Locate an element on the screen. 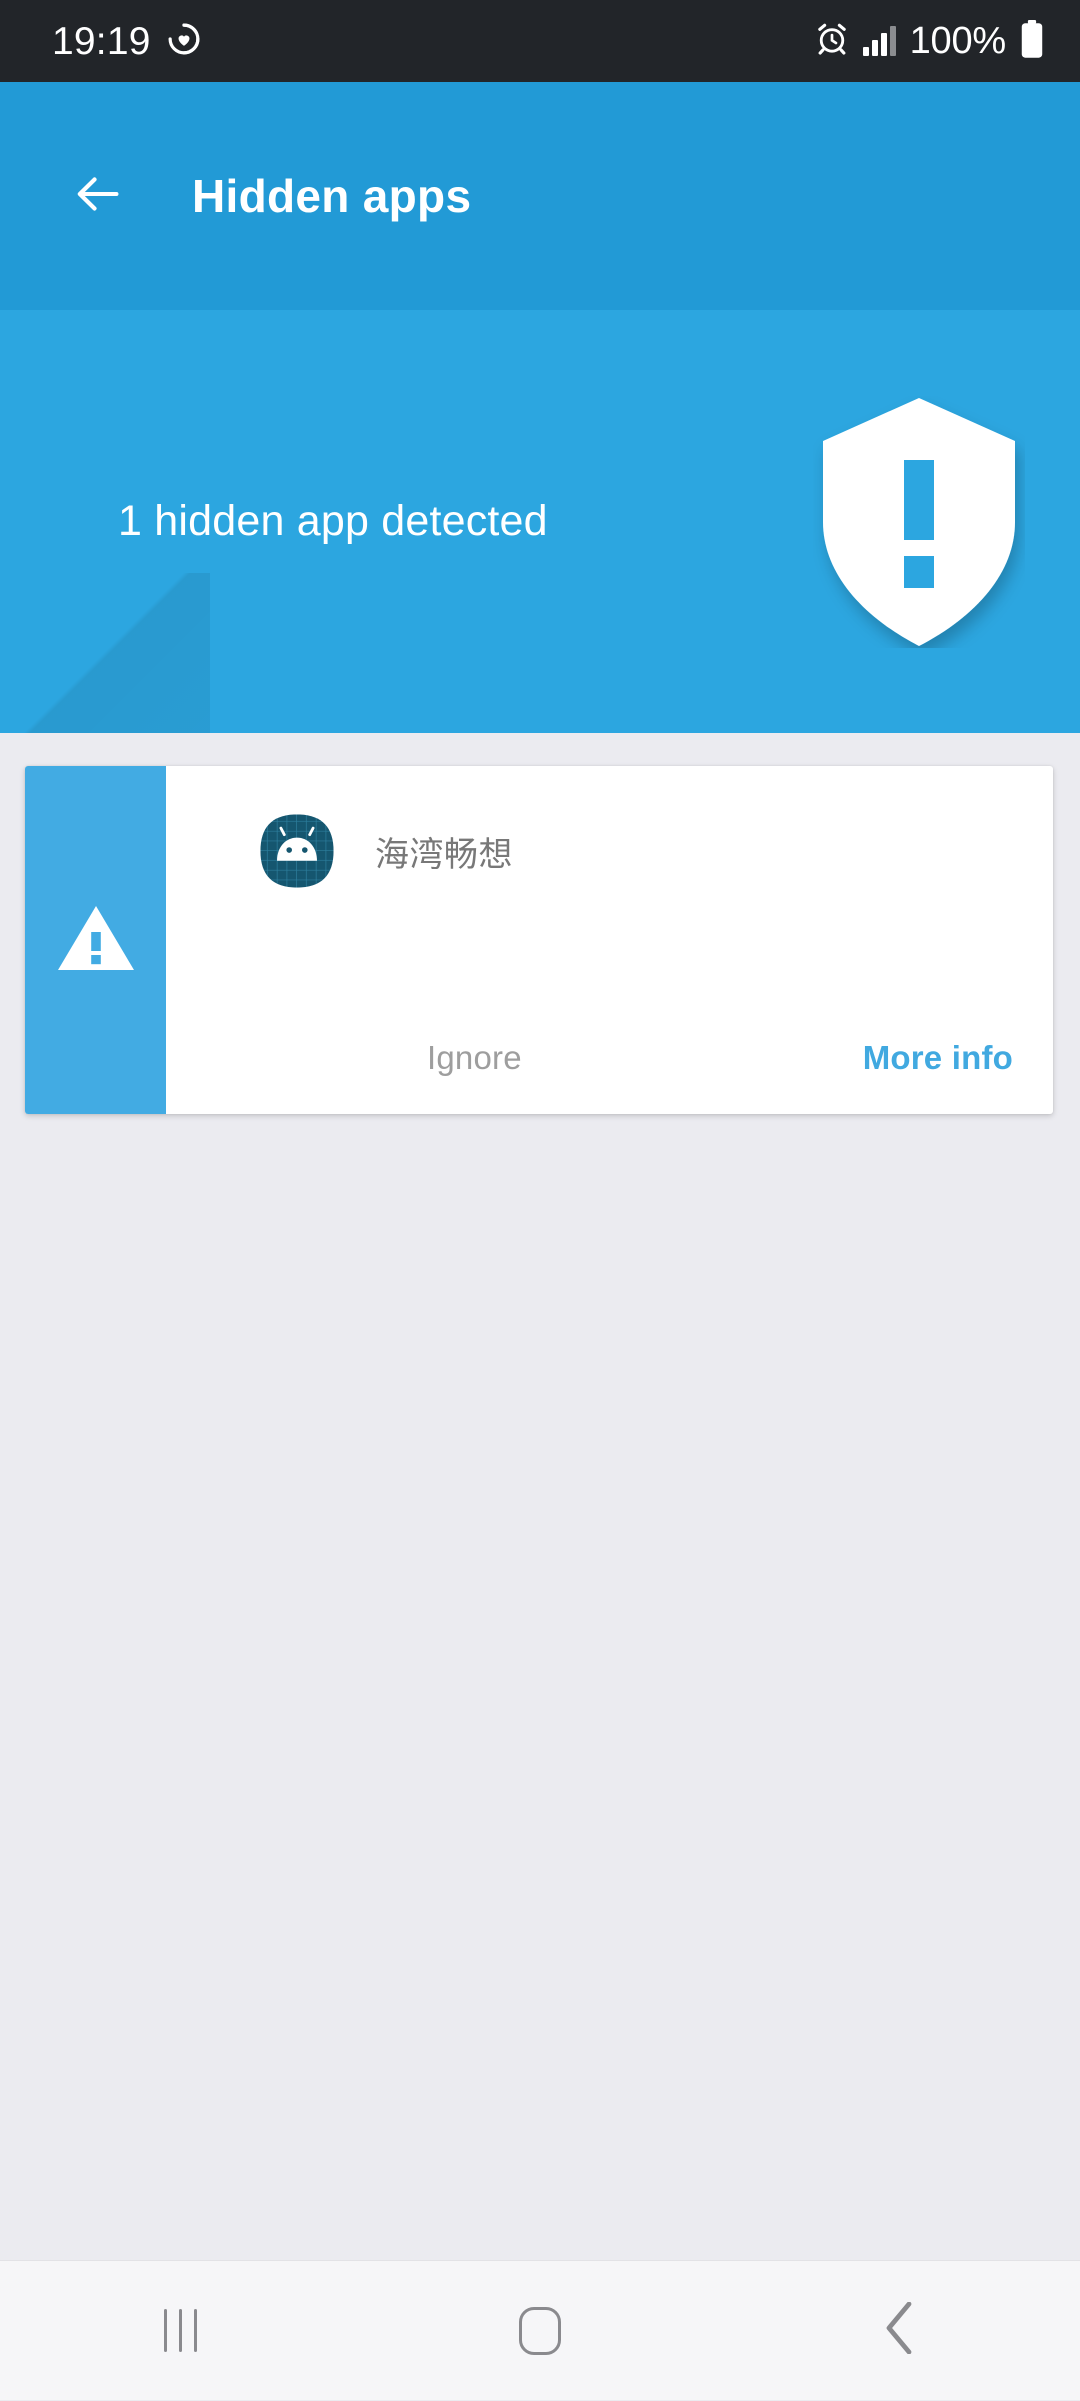  card-actions: Ignore More info is located at coordinates (609, 1076).